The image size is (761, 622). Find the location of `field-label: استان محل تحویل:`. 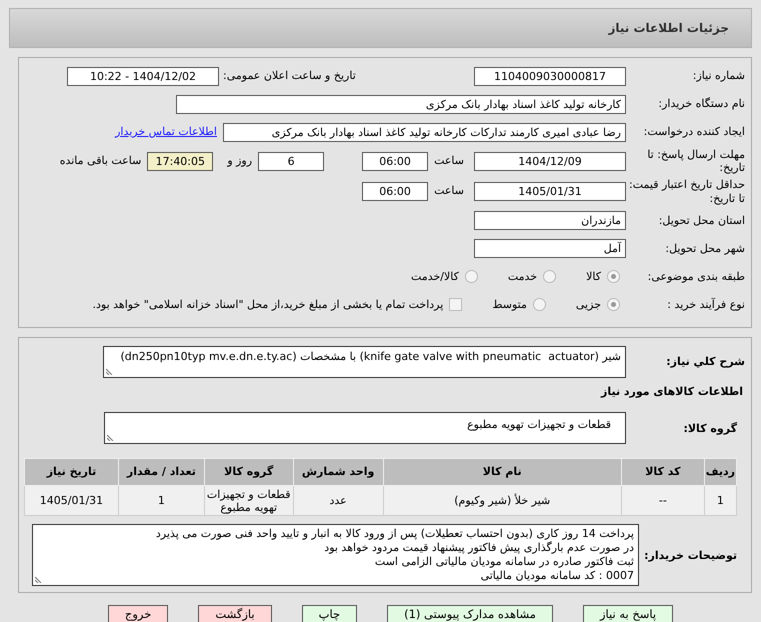

field-label: استان محل تحویل: is located at coordinates (702, 221).